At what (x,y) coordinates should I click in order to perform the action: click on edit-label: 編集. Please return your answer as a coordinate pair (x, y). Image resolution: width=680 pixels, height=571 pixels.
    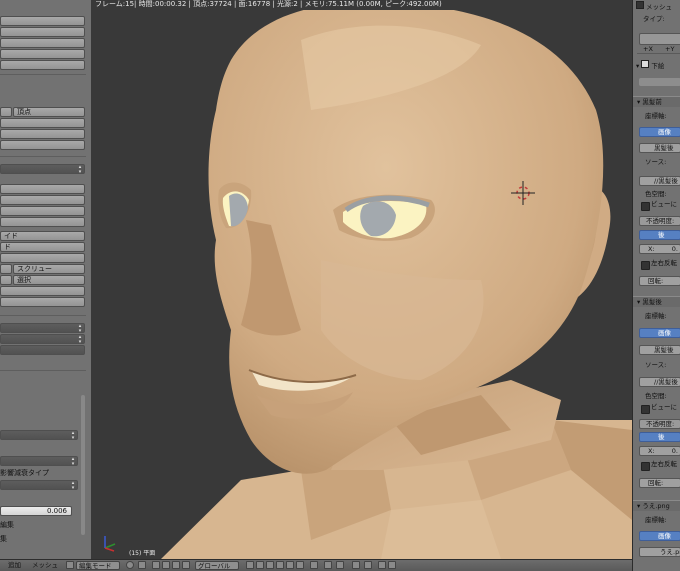
    Looking at the image, I should click on (7, 525).